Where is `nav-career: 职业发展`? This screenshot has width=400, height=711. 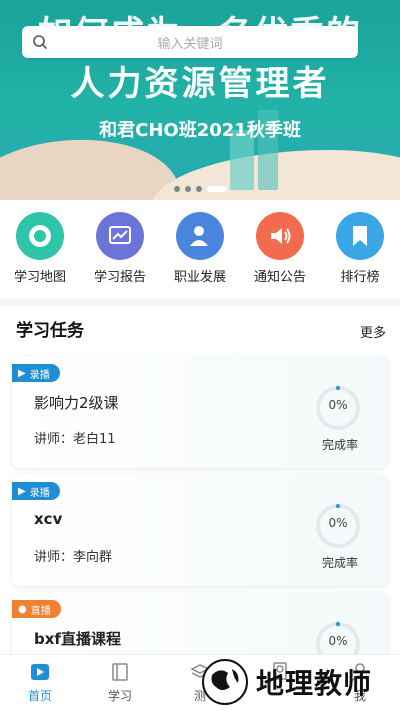 nav-career: 职业发展 is located at coordinates (200, 255).